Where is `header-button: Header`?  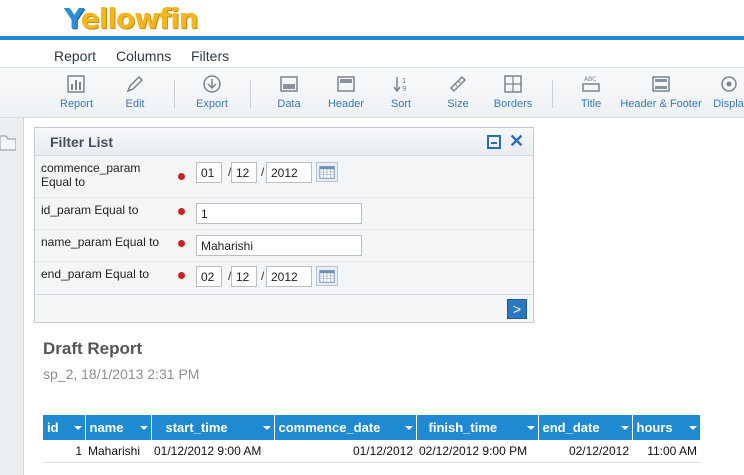 header-button: Header is located at coordinates (346, 92).